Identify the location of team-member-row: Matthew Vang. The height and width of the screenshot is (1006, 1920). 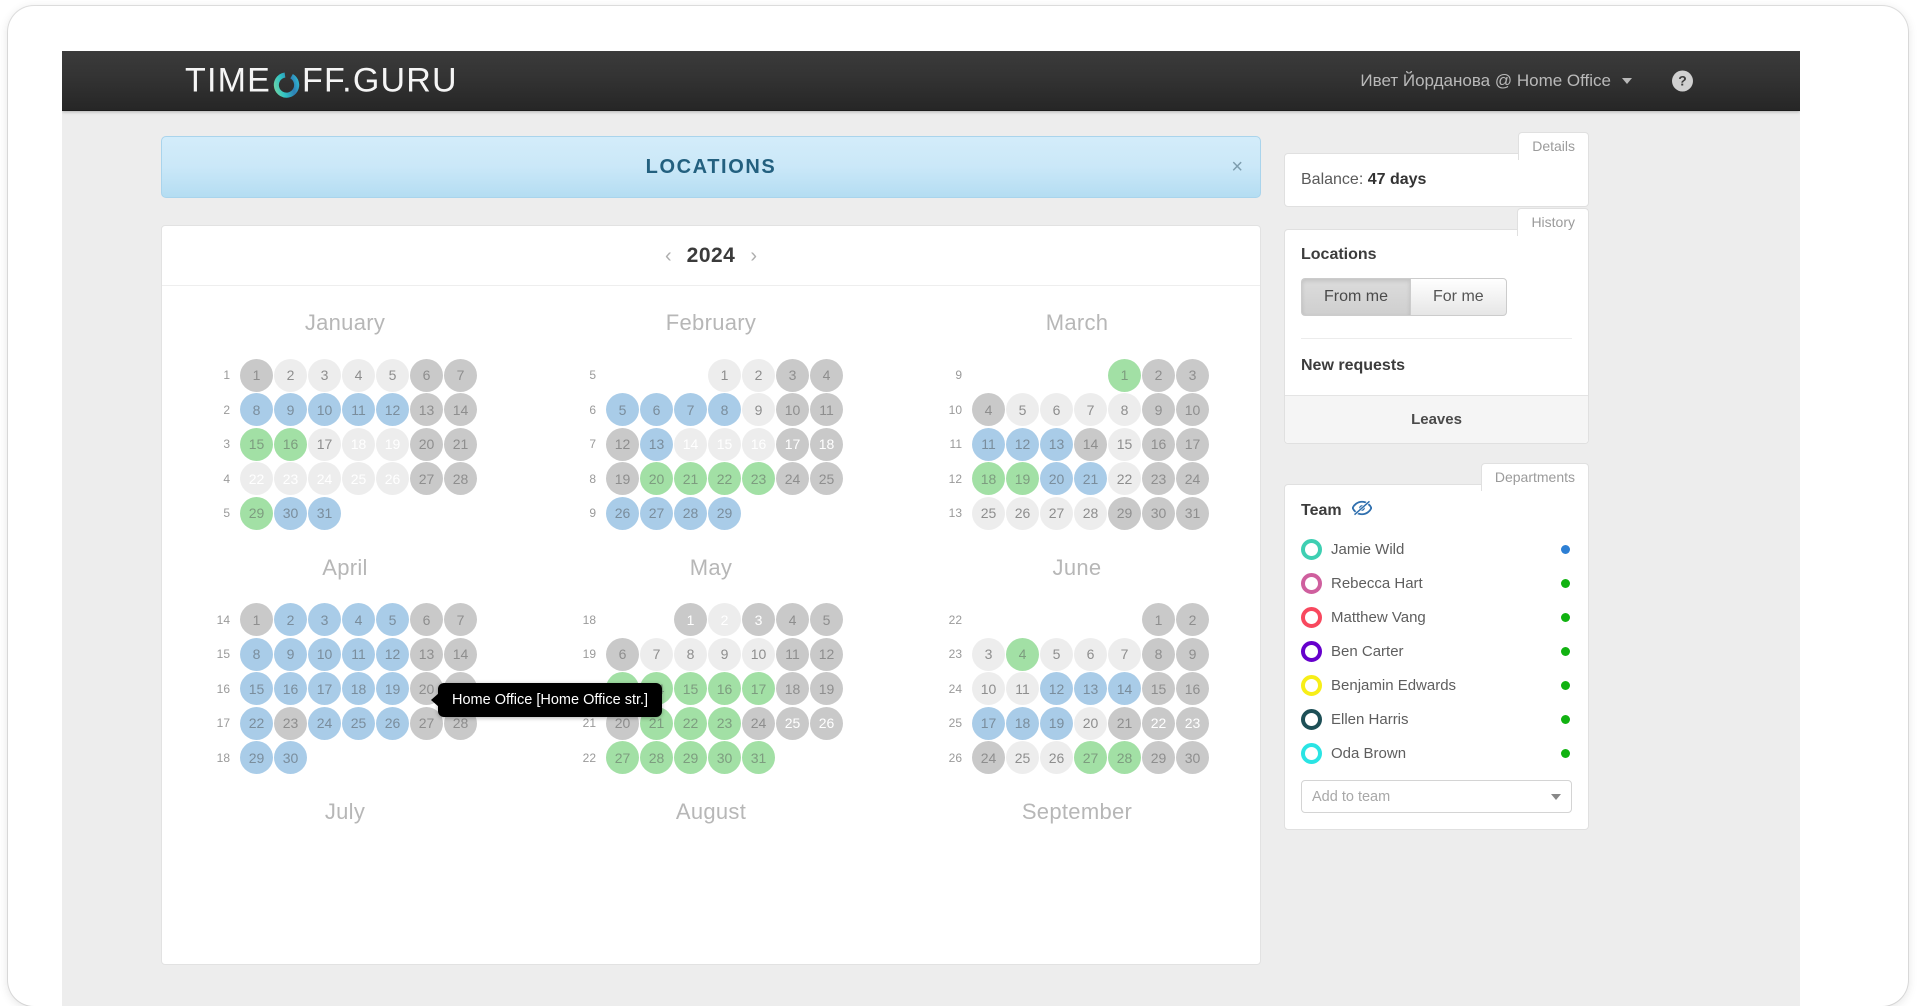
(1436, 617).